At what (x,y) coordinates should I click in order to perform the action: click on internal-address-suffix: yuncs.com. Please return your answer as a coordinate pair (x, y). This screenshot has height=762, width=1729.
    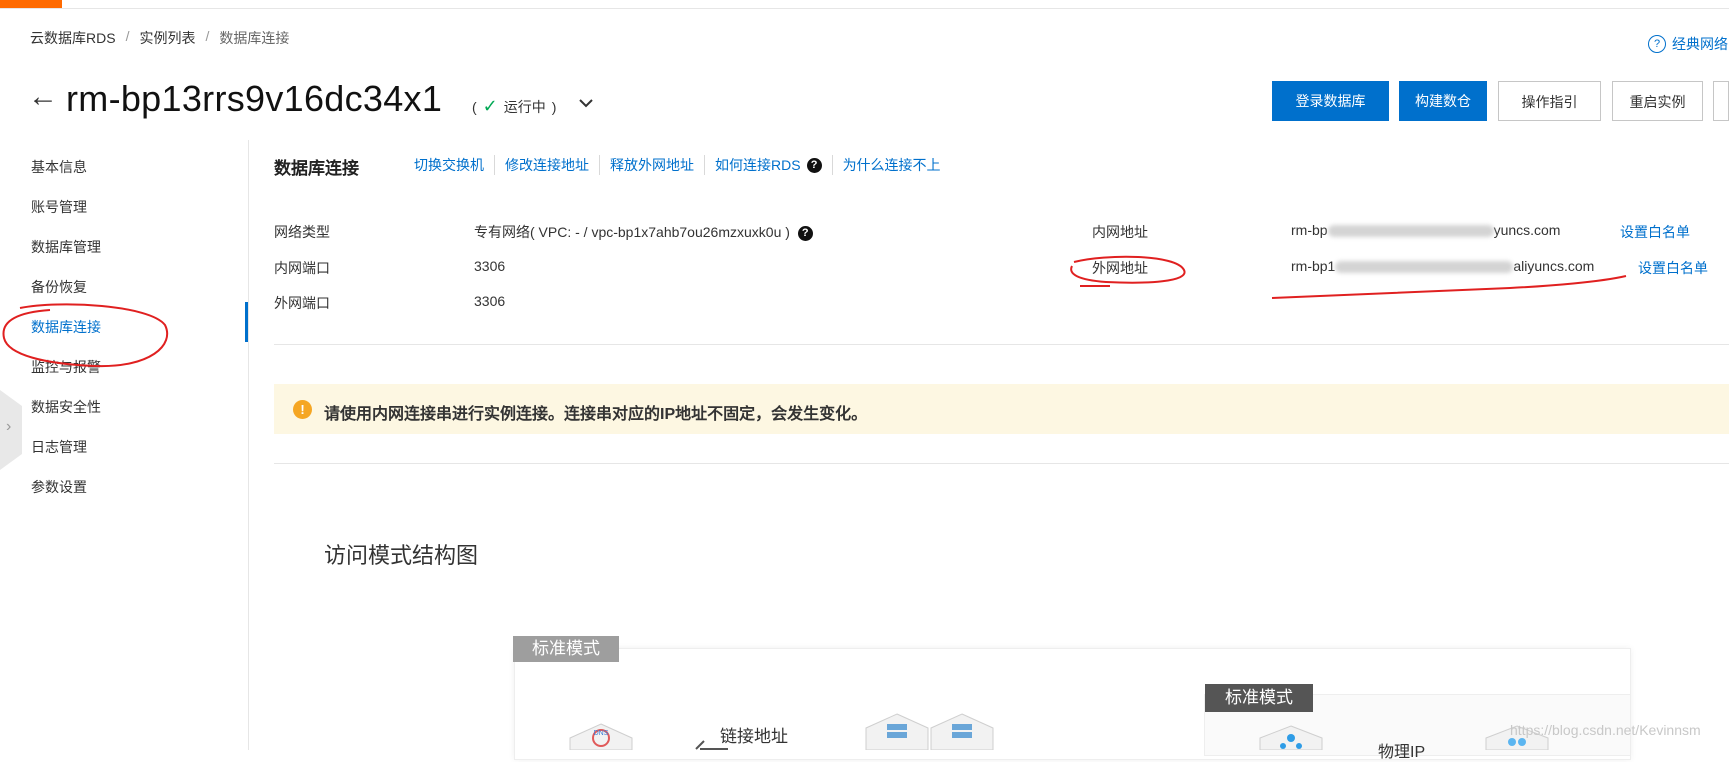
    Looking at the image, I should click on (1527, 230).